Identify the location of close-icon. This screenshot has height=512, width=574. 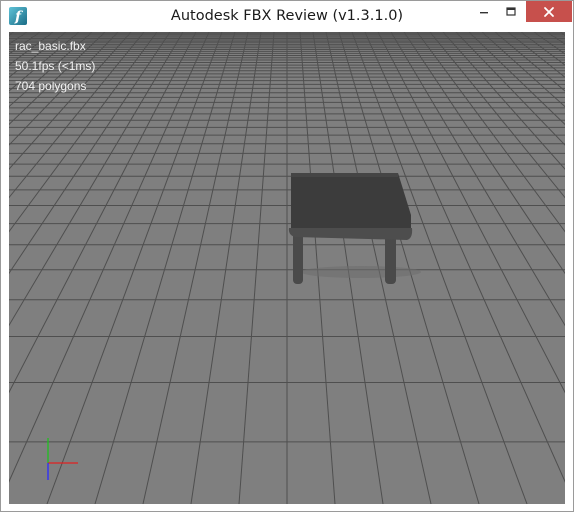
(549, 11).